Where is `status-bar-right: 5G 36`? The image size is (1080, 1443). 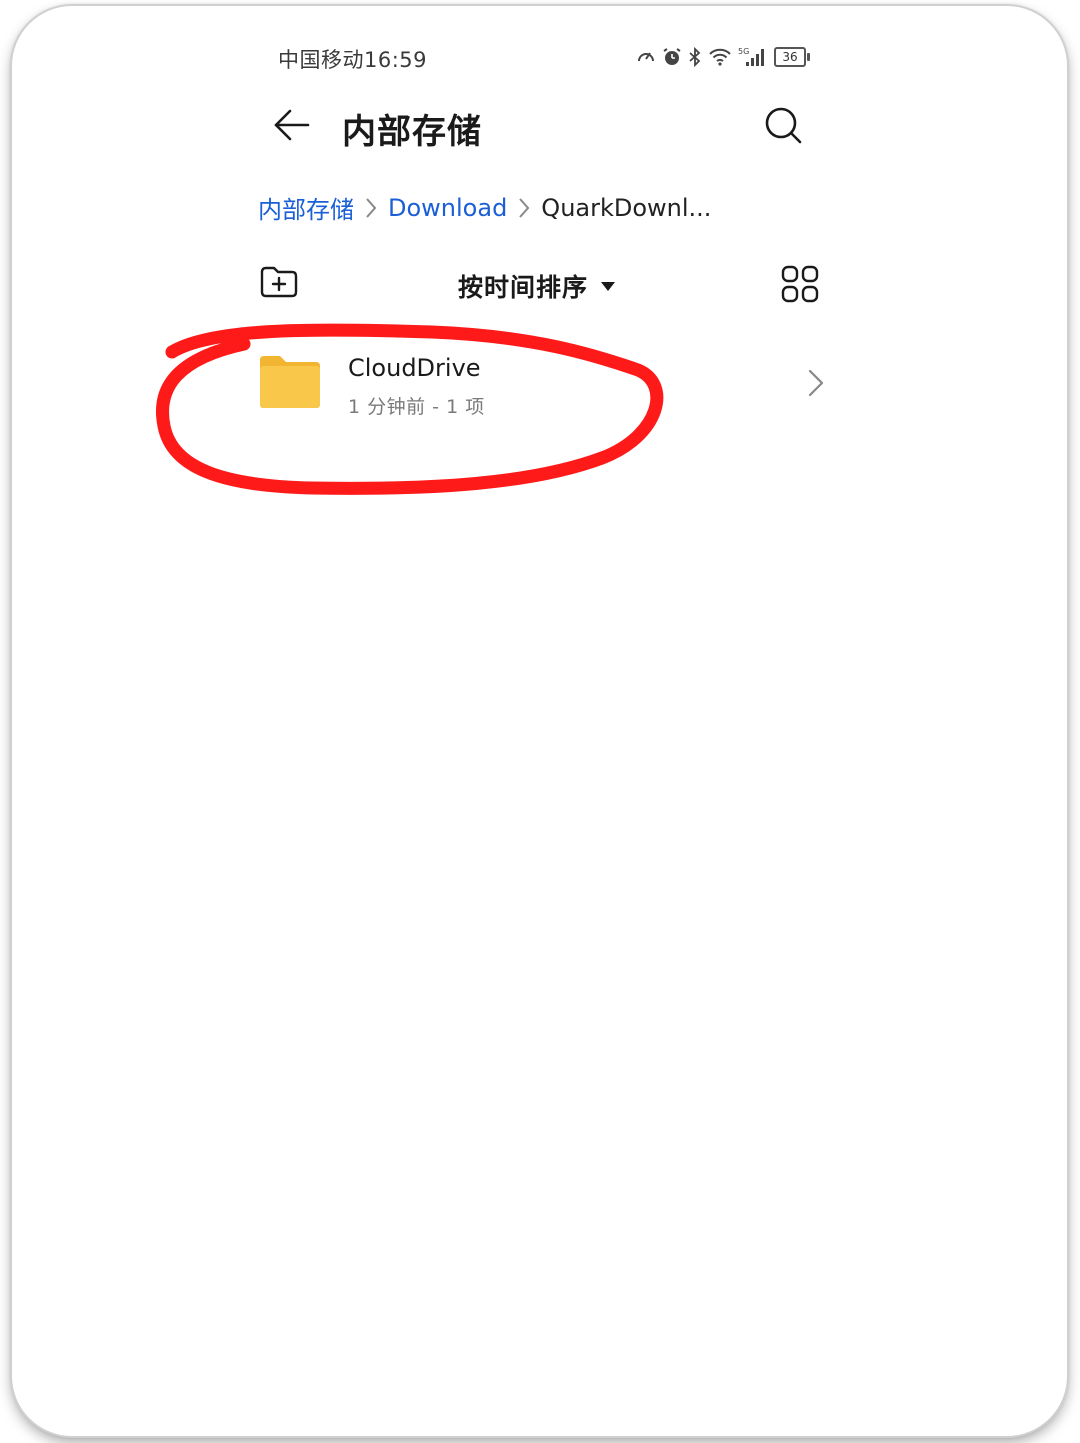
status-bar-right: 5G 36 is located at coordinates (723, 57).